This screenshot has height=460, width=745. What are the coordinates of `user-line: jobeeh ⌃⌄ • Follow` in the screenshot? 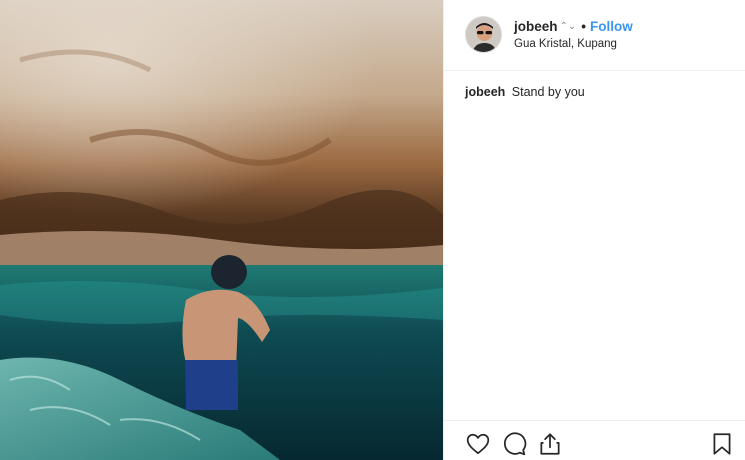 It's located at (573, 26).